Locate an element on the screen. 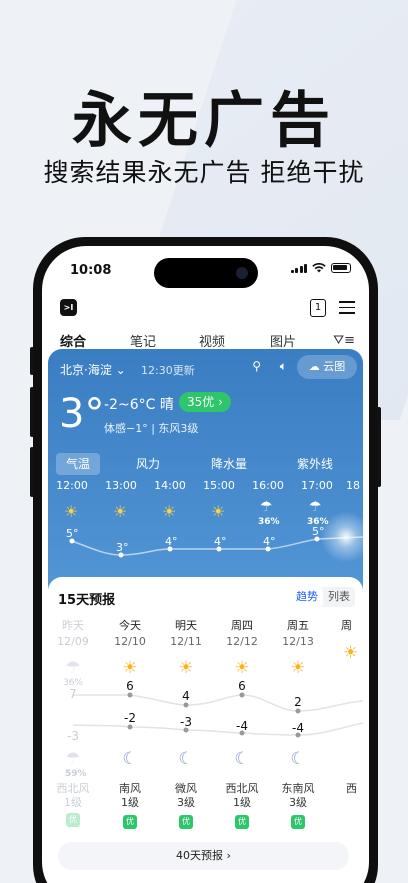 This screenshot has height=883, width=408. day-wind: 西 is located at coordinates (351, 788).